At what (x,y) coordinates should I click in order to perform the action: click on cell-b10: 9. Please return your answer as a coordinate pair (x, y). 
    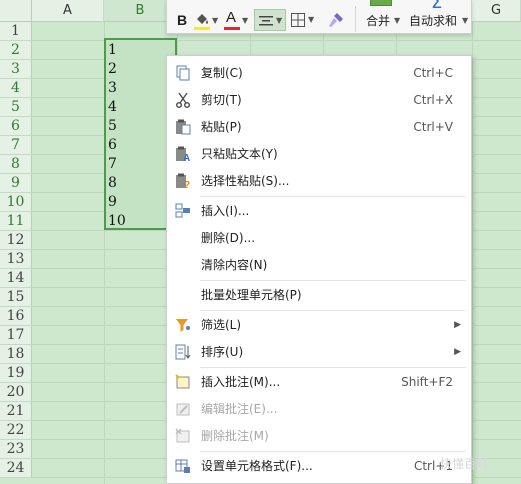
    Looking at the image, I should click on (112, 202).